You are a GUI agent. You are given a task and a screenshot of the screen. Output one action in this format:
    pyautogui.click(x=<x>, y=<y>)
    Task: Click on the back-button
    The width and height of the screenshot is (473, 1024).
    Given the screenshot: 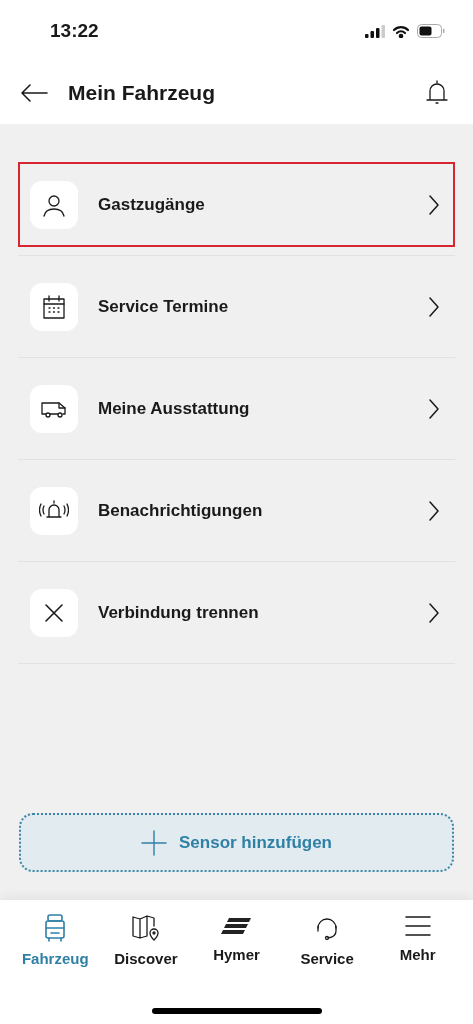 What is the action you would take?
    pyautogui.click(x=34, y=93)
    